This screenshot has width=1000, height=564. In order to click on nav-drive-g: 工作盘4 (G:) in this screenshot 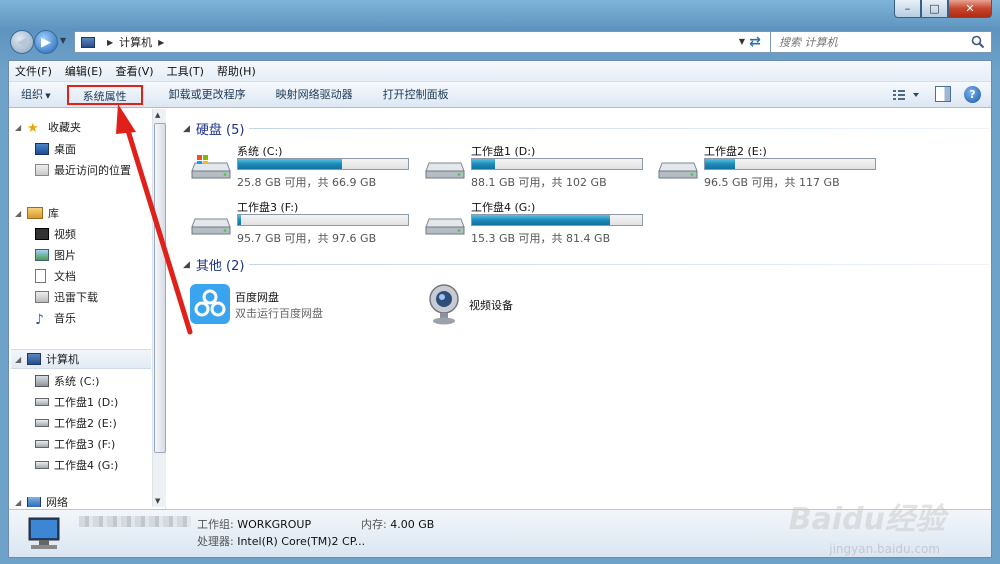, I will do `click(76, 465)`.